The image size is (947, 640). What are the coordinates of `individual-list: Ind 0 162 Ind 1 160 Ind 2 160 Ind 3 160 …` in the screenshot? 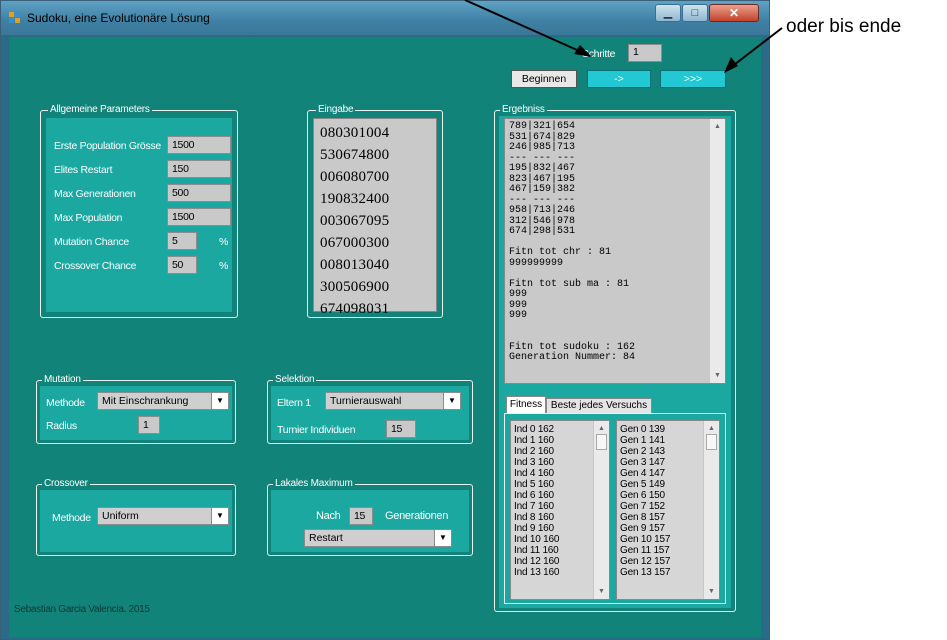 It's located at (560, 510).